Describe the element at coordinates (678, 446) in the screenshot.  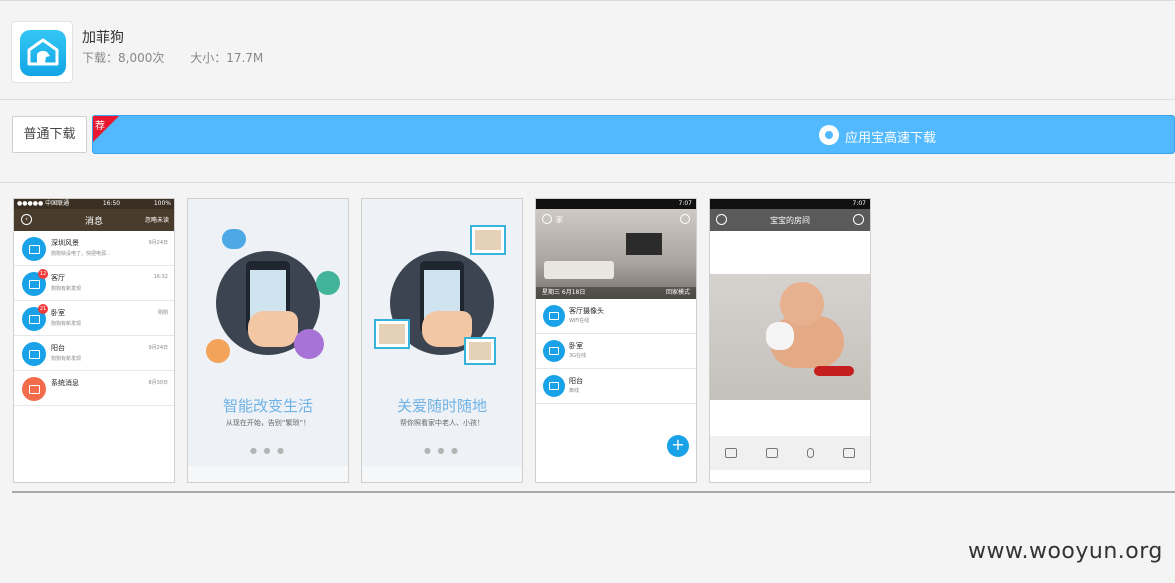
I see `add-button: +` at that location.